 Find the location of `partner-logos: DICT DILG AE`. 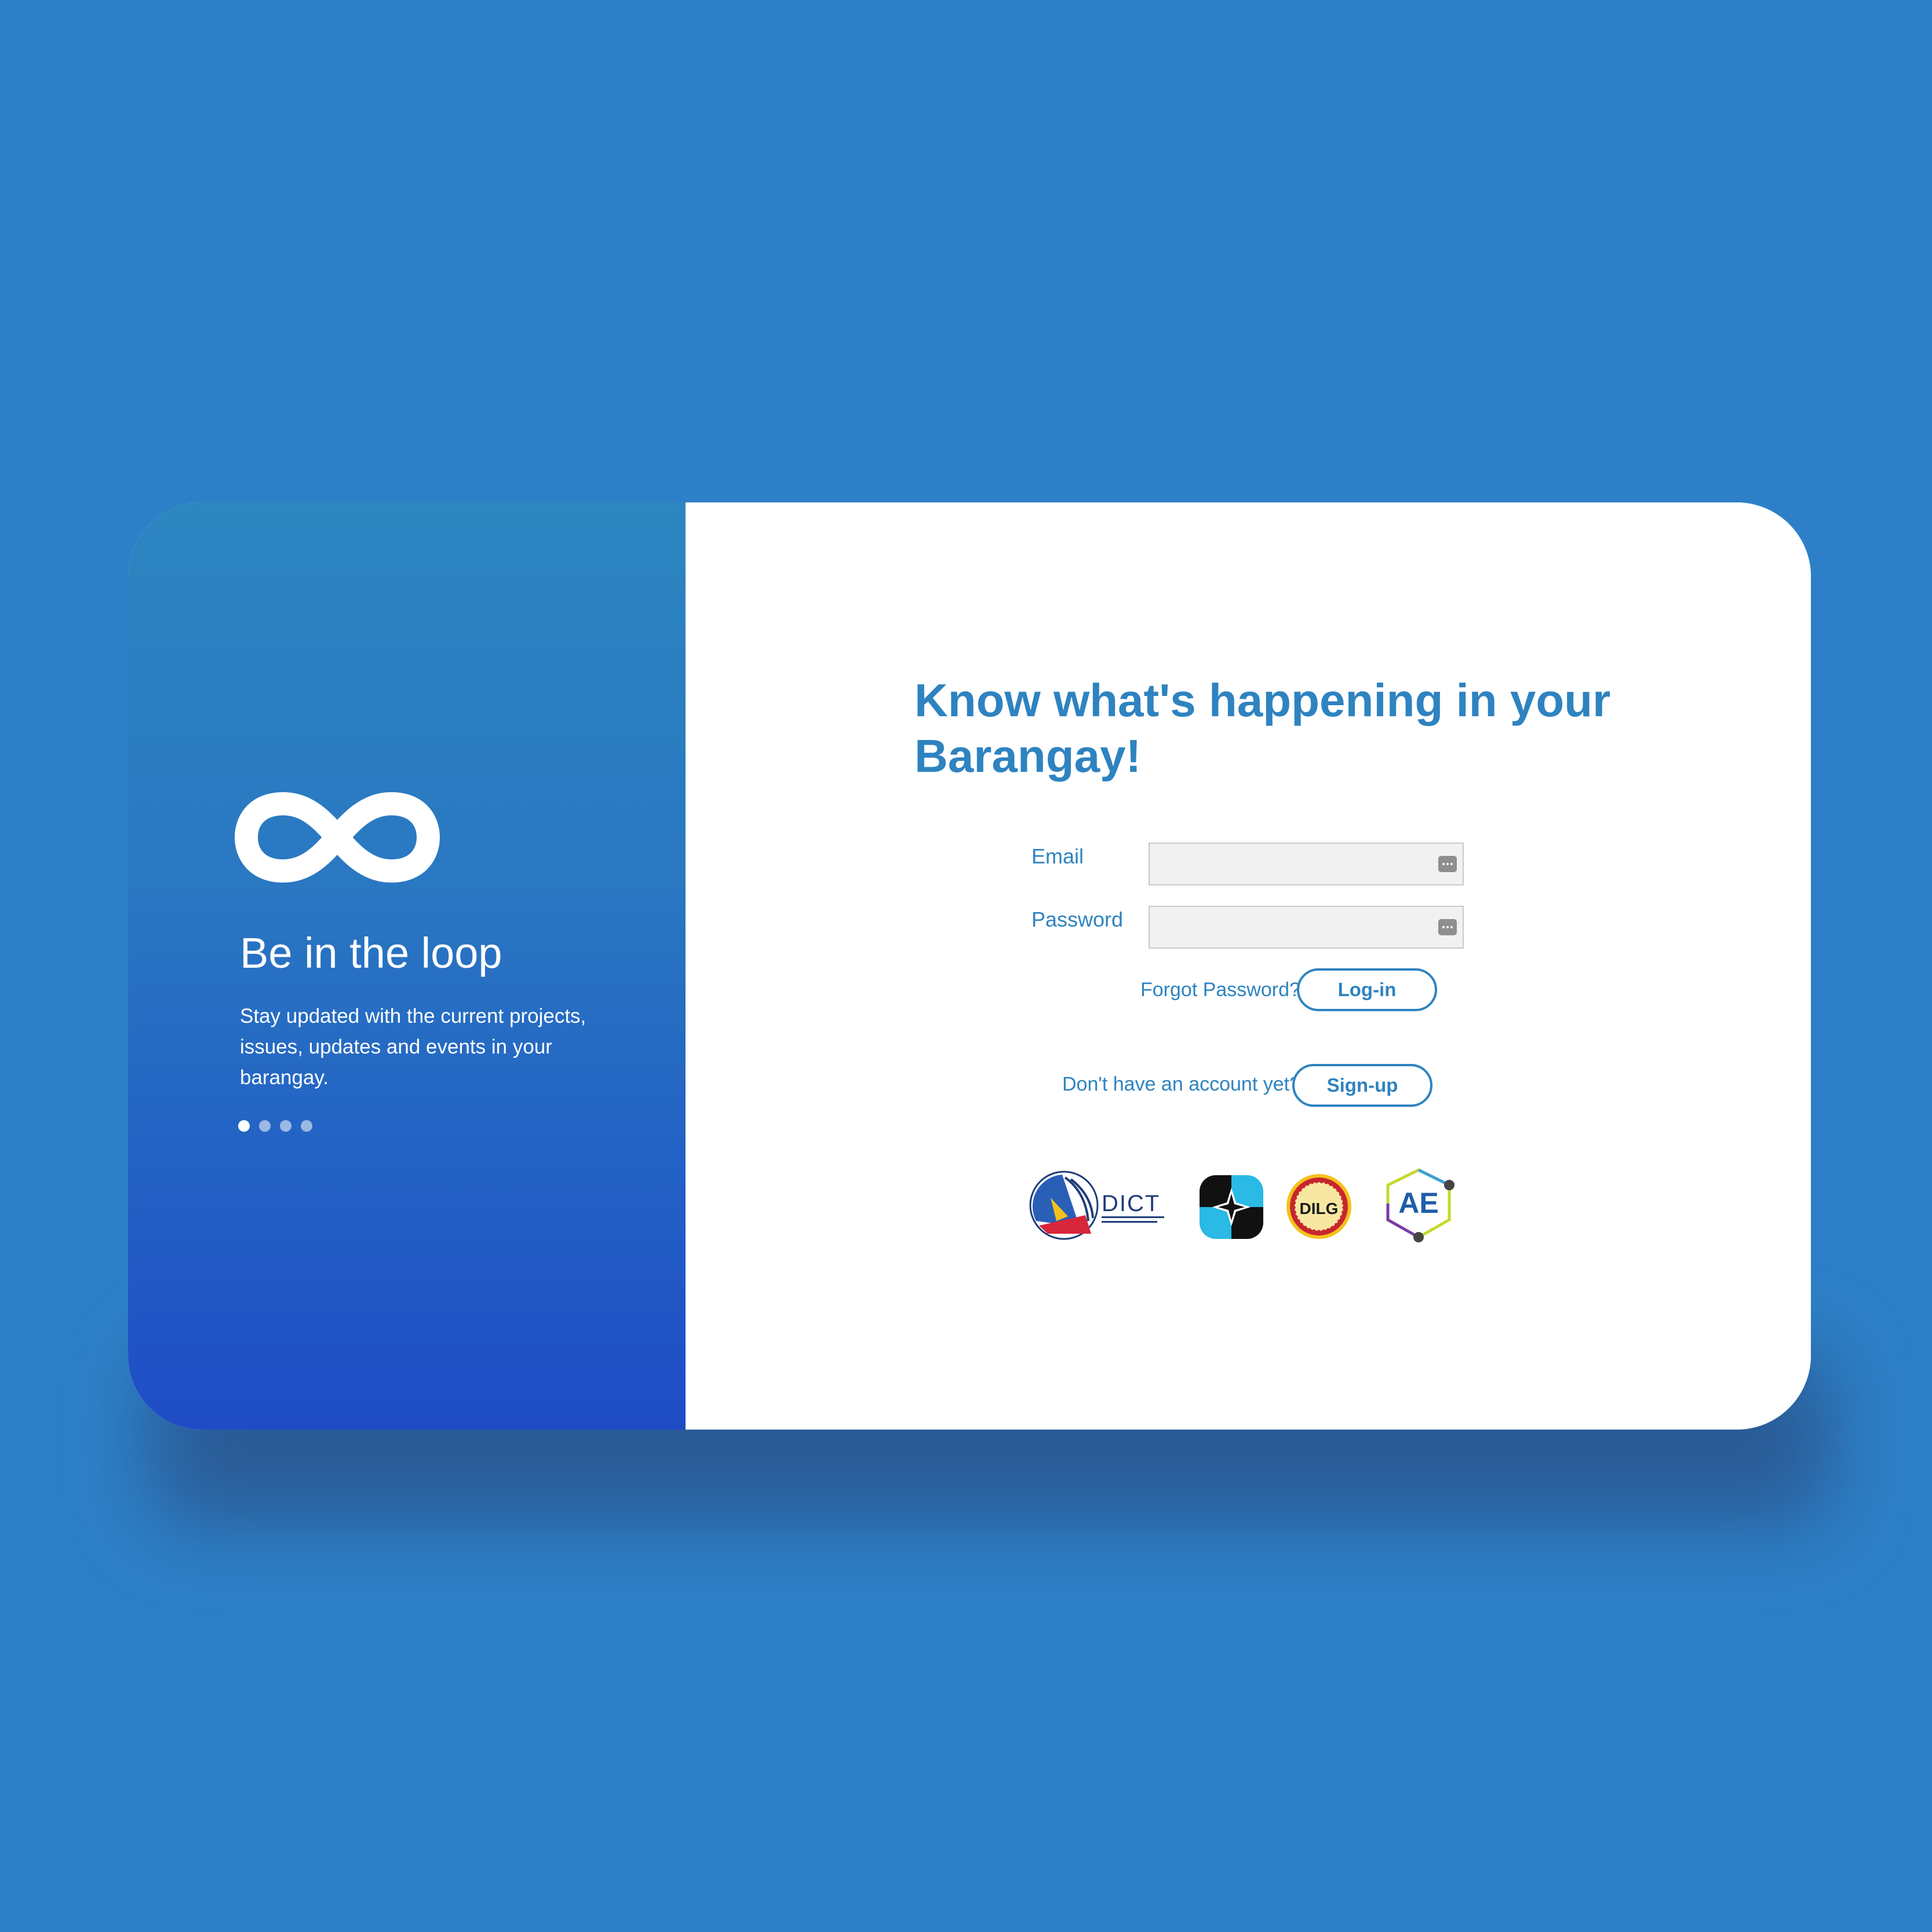

partner-logos: DICT DILG AE is located at coordinates (1242, 1205).